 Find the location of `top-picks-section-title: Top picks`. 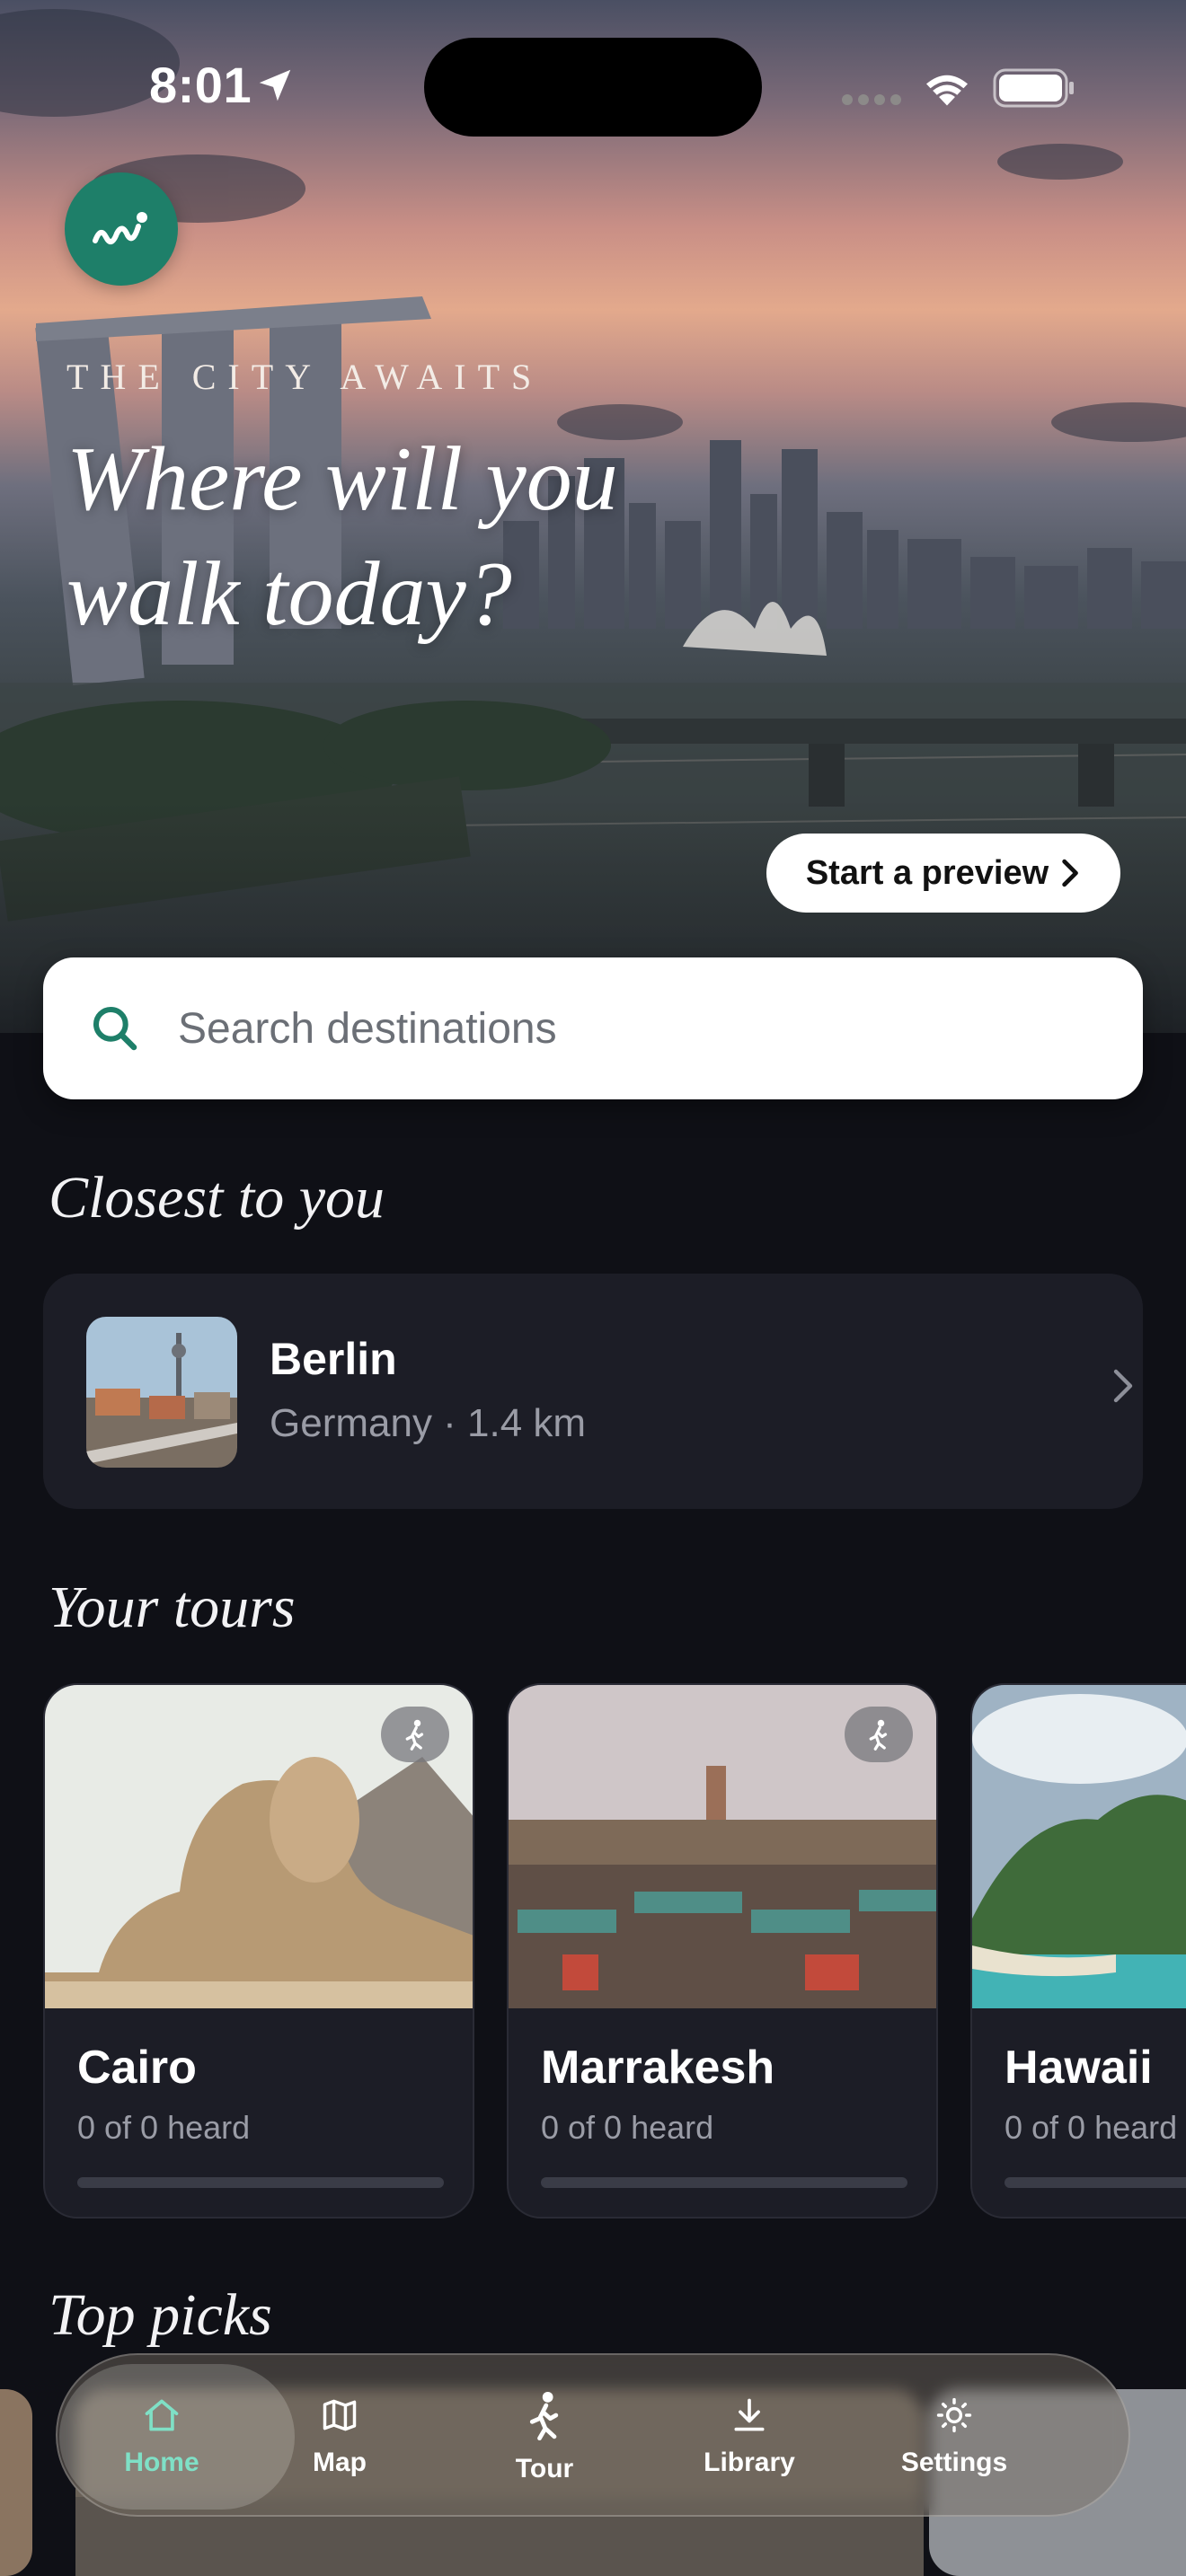

top-picks-section-title: Top picks is located at coordinates (160, 2315).